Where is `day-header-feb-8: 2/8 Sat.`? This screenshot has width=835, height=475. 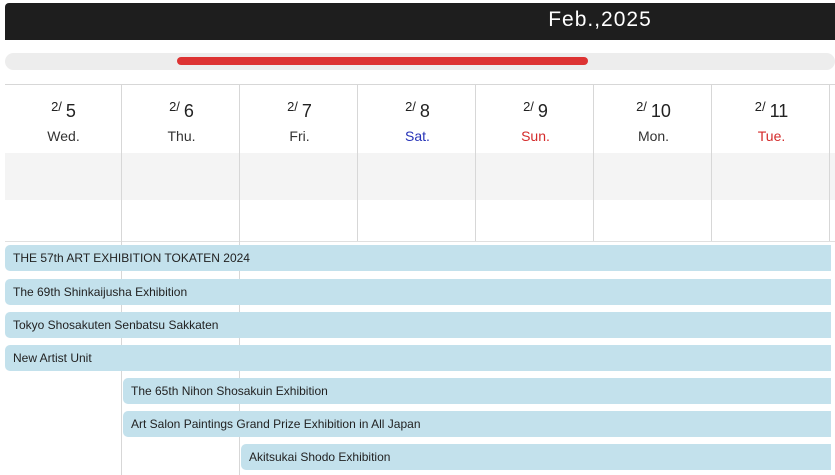
day-header-feb-8: 2/8 Sat. is located at coordinates (417, 121).